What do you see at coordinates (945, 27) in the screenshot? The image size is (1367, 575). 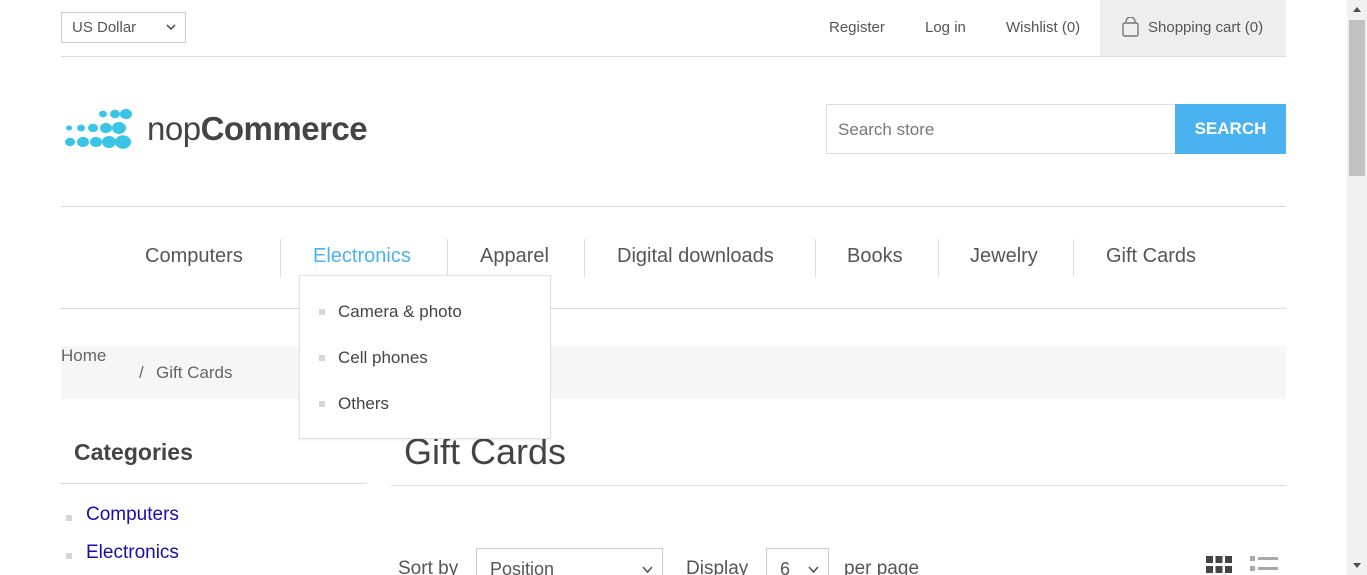 I see `login-link: Log in` at bounding box center [945, 27].